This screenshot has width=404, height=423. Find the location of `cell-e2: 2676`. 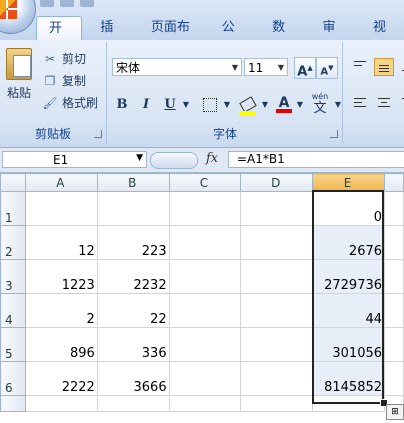

cell-e2: 2676 is located at coordinates (349, 242).